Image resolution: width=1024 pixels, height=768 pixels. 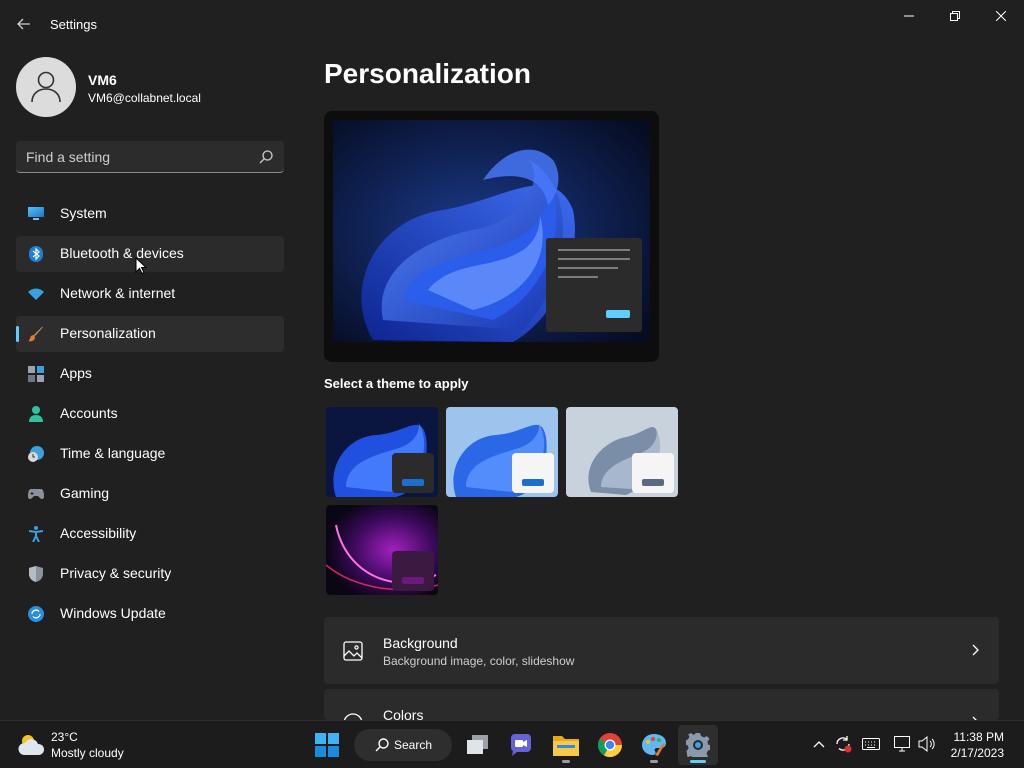 What do you see at coordinates (36, 334) in the screenshot?
I see `brush-icon` at bounding box center [36, 334].